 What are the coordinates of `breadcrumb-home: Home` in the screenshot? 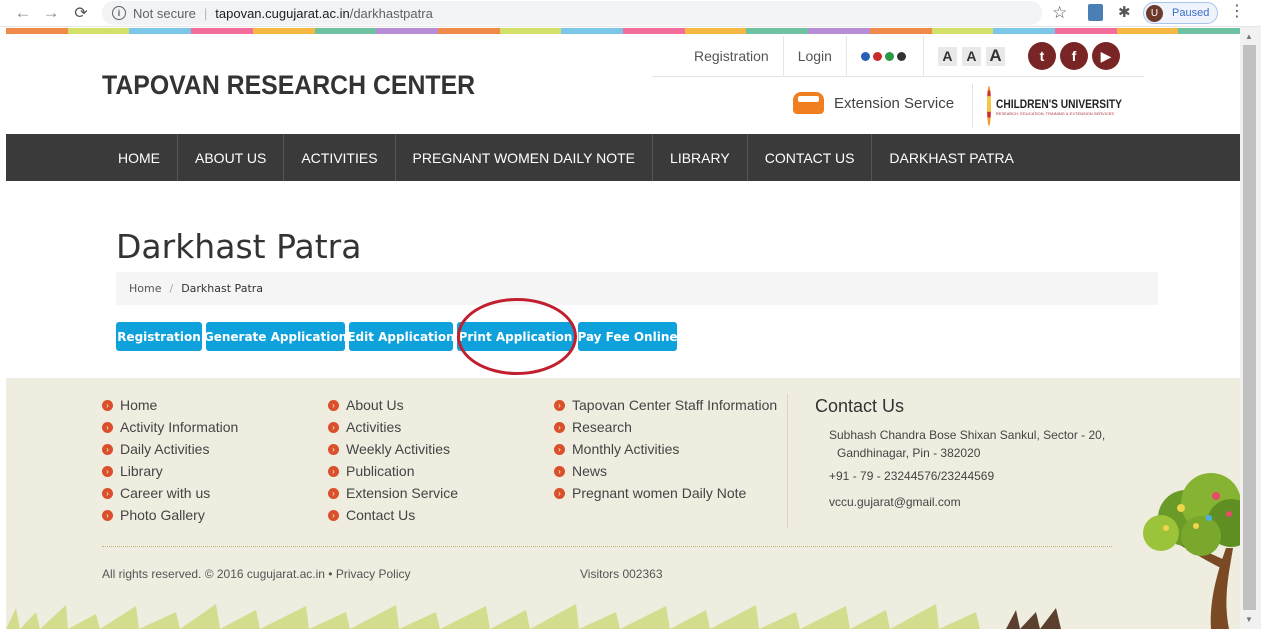 It's located at (145, 288).